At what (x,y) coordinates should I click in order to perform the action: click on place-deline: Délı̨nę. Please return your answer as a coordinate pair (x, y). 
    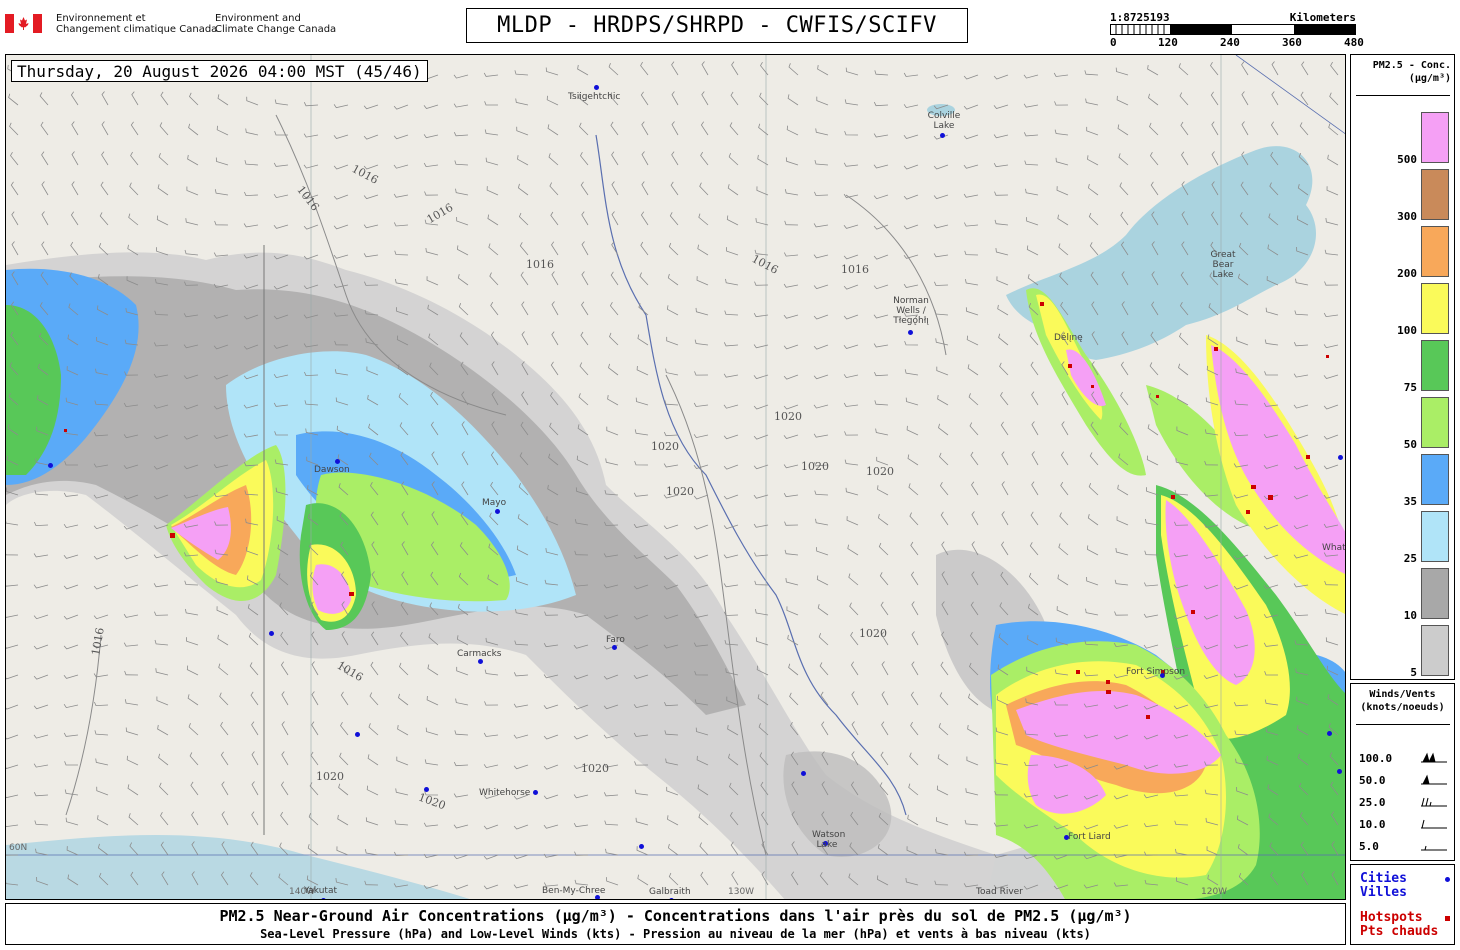
    Looking at the image, I should click on (1068, 338).